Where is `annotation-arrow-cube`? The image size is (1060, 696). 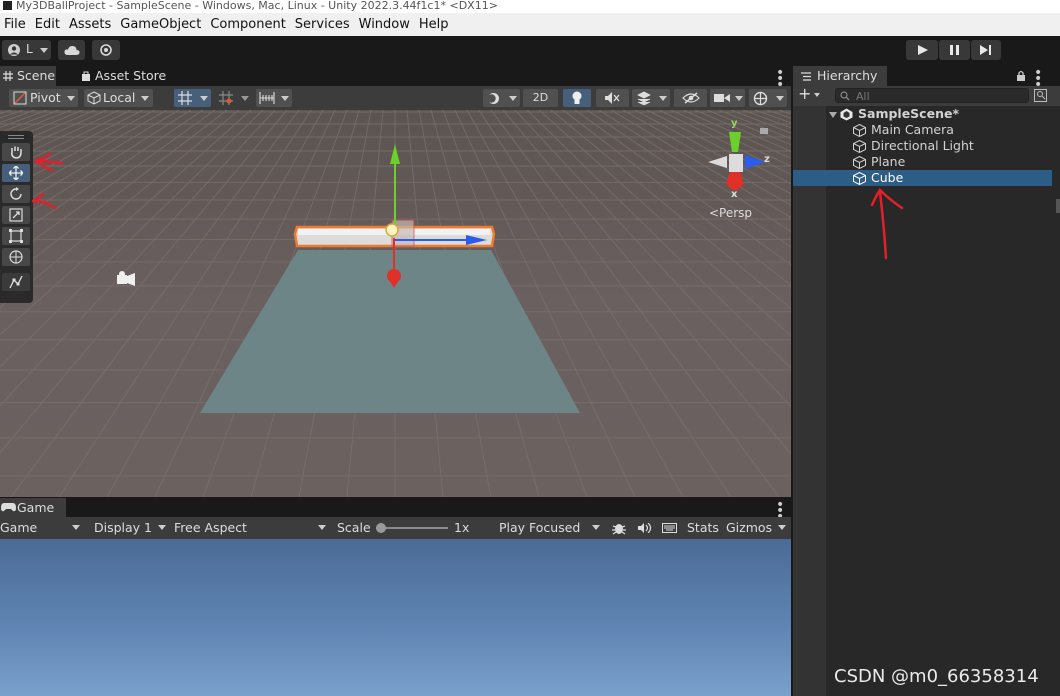
annotation-arrow-cube is located at coordinates (887, 224).